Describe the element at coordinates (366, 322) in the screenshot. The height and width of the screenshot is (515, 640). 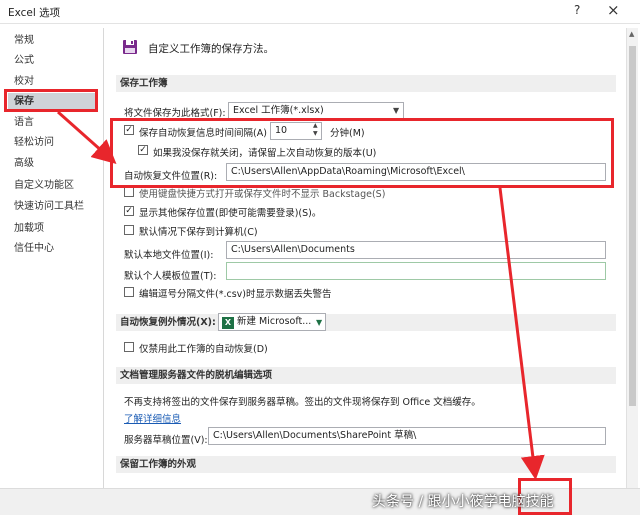
I see `section-autorecover-exceptions: 自动恢复例外情况(X):` at that location.